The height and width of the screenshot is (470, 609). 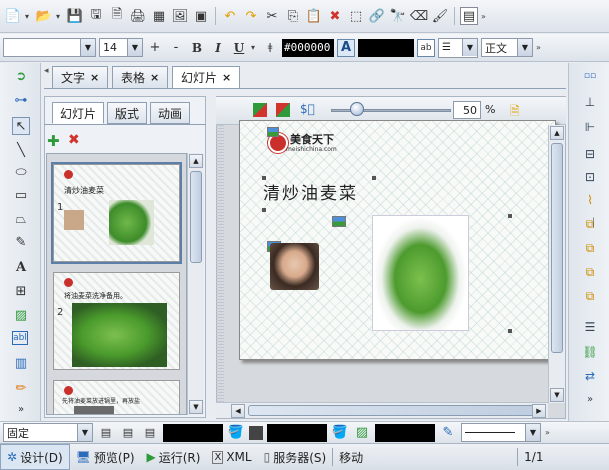 I want to click on table-insert-icon: ▦, so click(x=159, y=16).